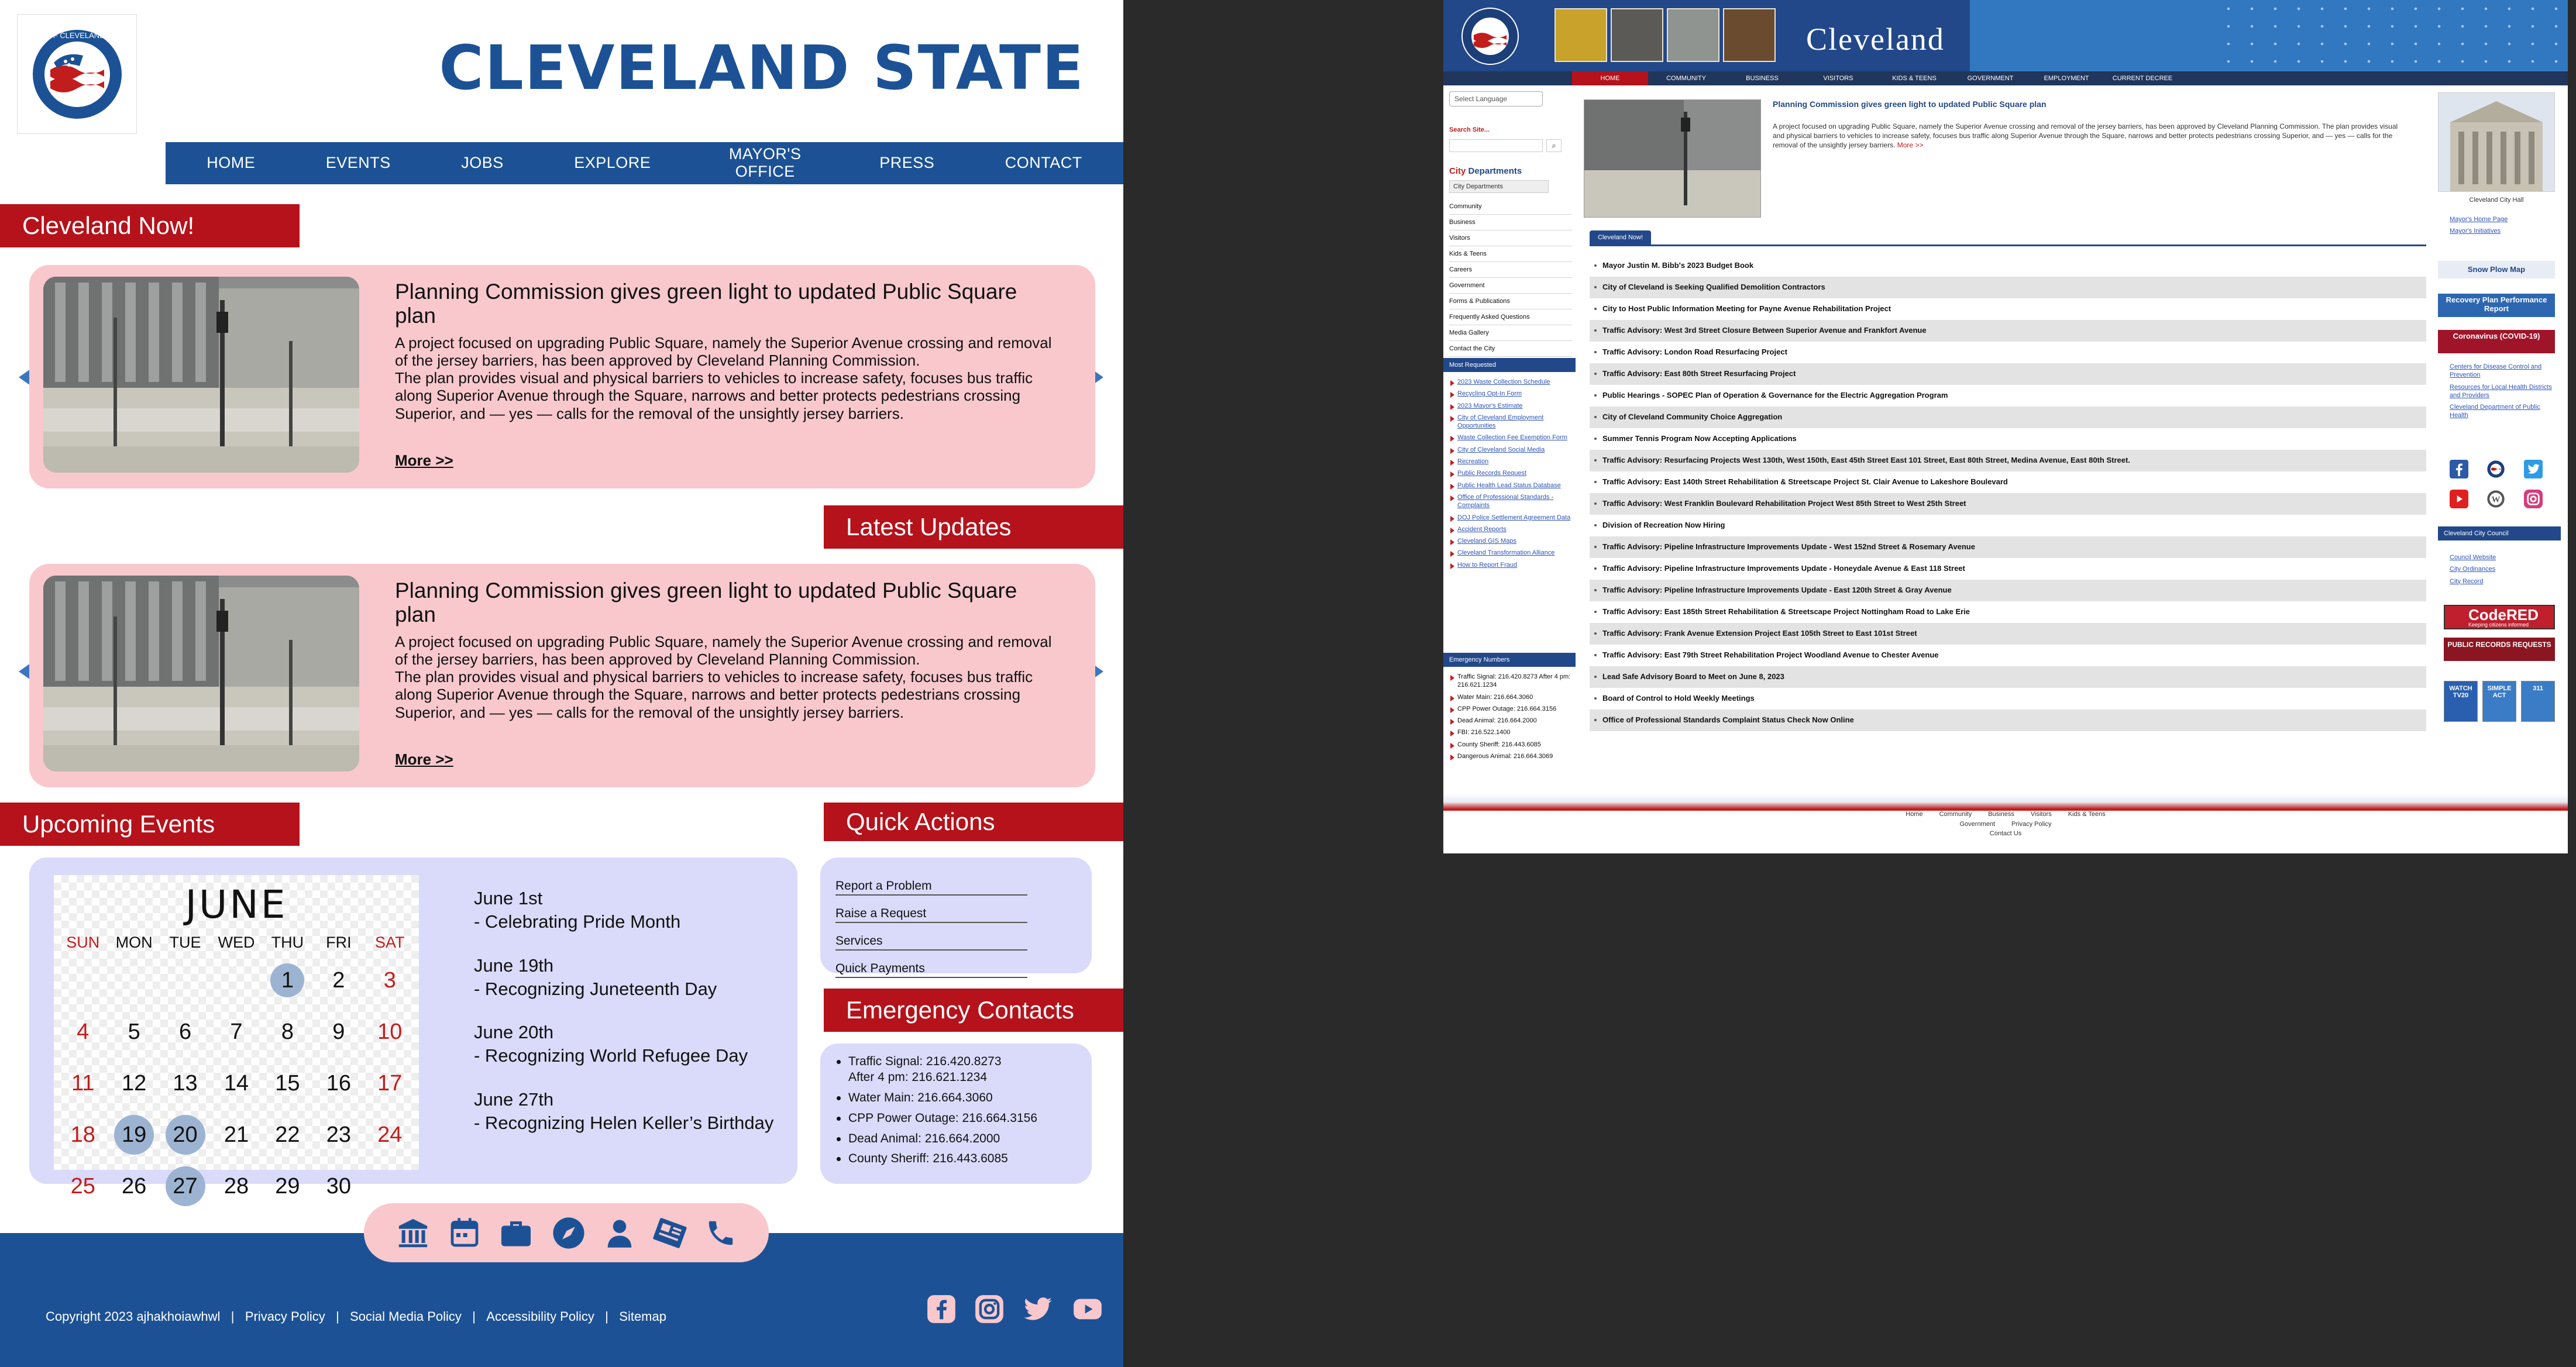  Describe the element at coordinates (134, 1032) in the screenshot. I see `calendar-day: 5` at that location.